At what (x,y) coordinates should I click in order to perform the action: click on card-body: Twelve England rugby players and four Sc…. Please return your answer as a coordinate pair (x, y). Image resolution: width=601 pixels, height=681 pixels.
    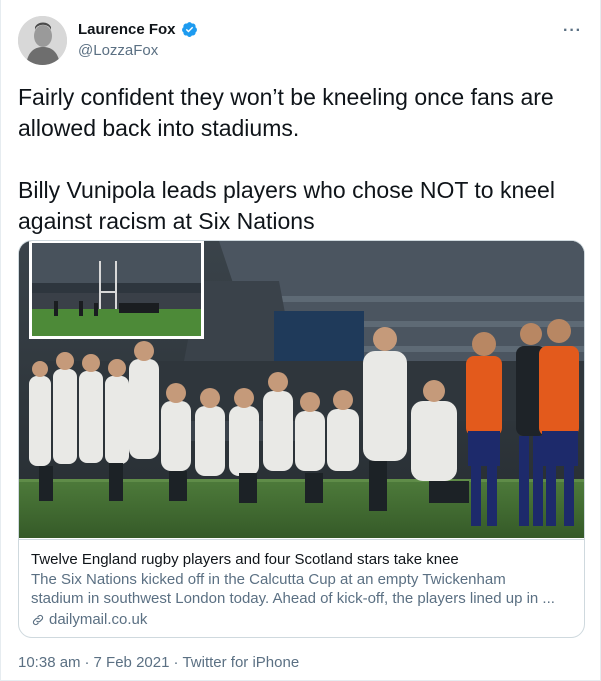
    Looking at the image, I should click on (301, 588).